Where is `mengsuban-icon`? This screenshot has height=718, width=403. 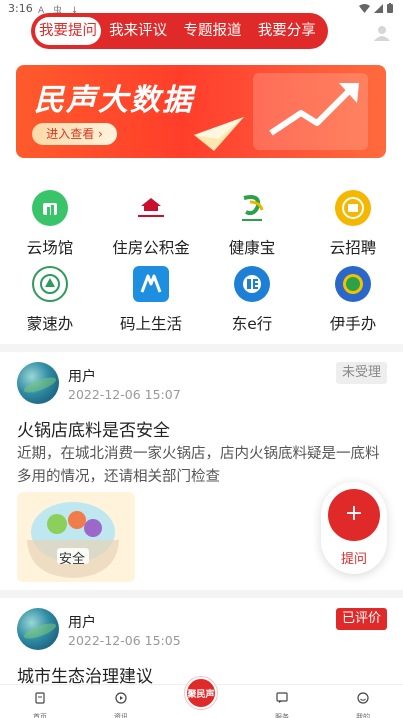
mengsuban-icon is located at coordinates (50, 284).